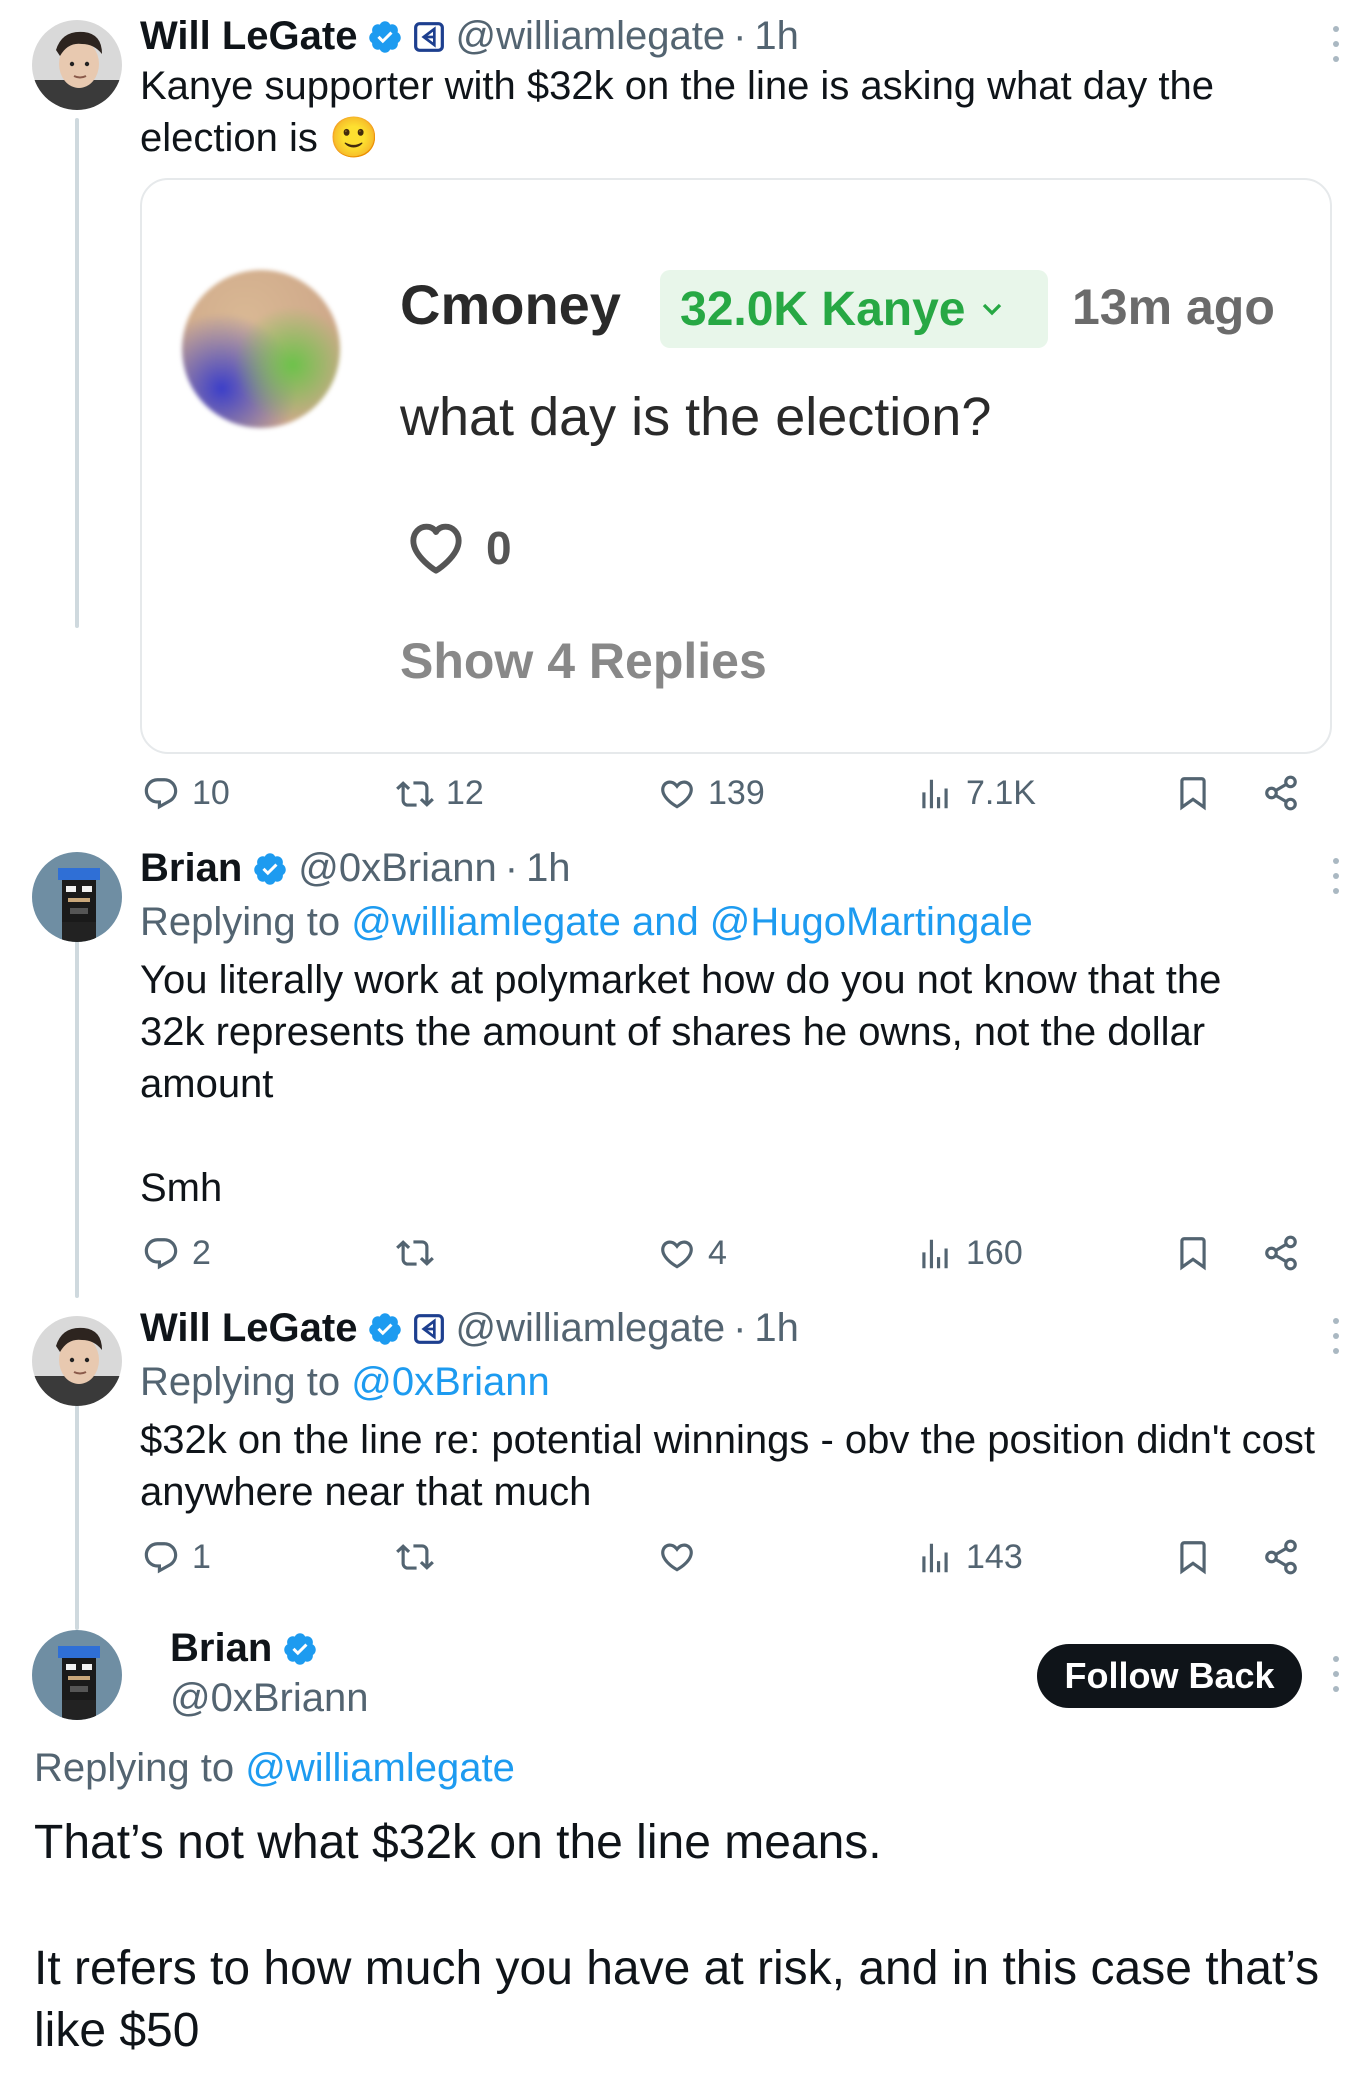 The image size is (1369, 2074). I want to click on like-button: 139, so click(711, 793).